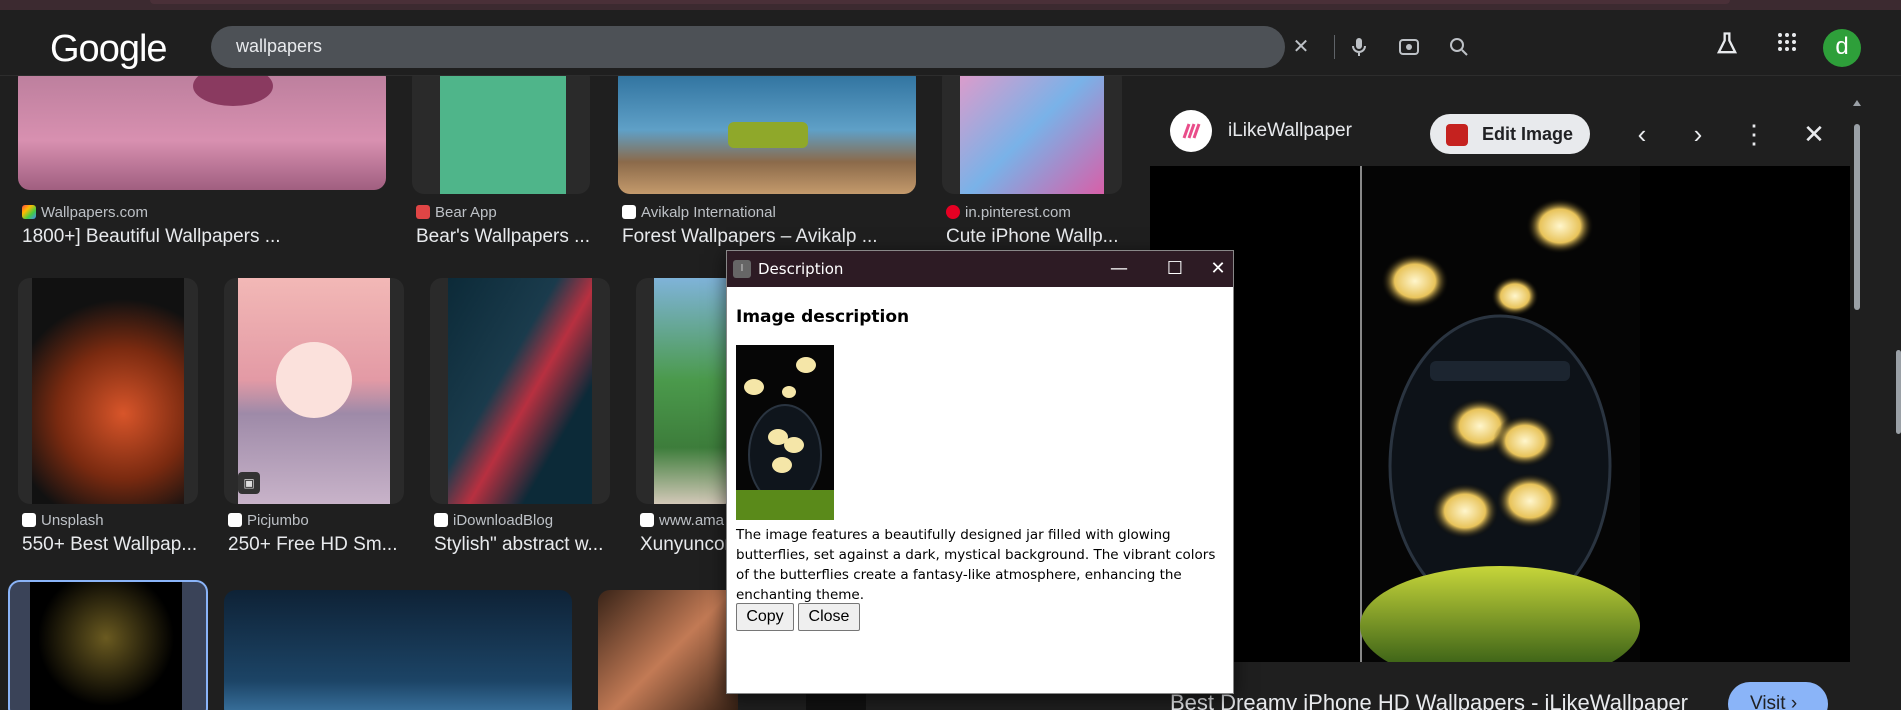 Image resolution: width=1901 pixels, height=710 pixels. What do you see at coordinates (1698, 134) in the screenshot?
I see `next-chevron-icon: ›` at bounding box center [1698, 134].